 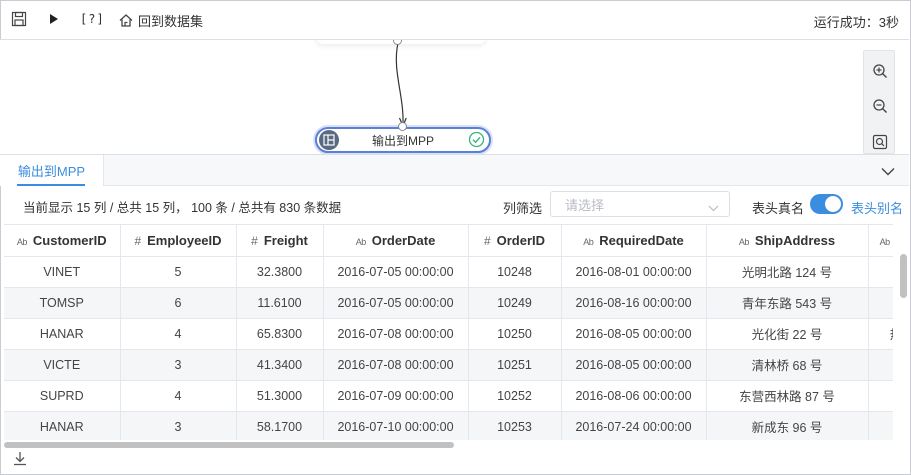 What do you see at coordinates (280, 303) in the screenshot?
I see `table-cell: 11.6100` at bounding box center [280, 303].